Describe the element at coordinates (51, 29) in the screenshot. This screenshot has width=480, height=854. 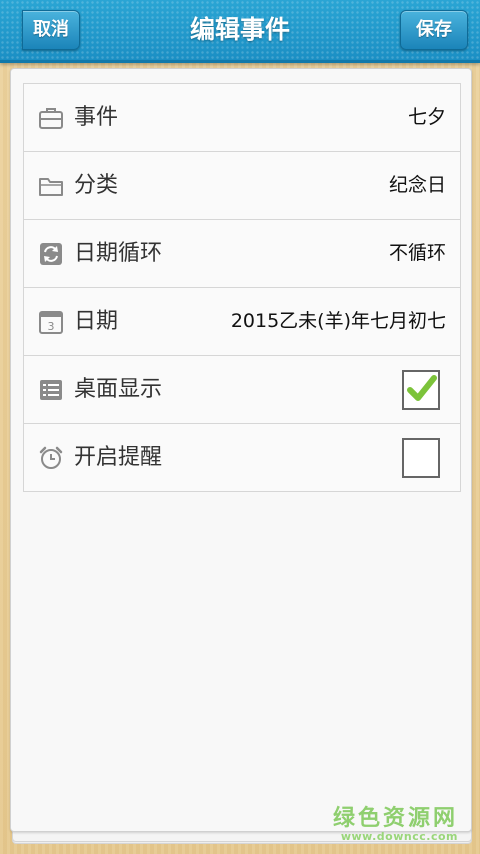
I see `cancel-button-label: 取消` at that location.